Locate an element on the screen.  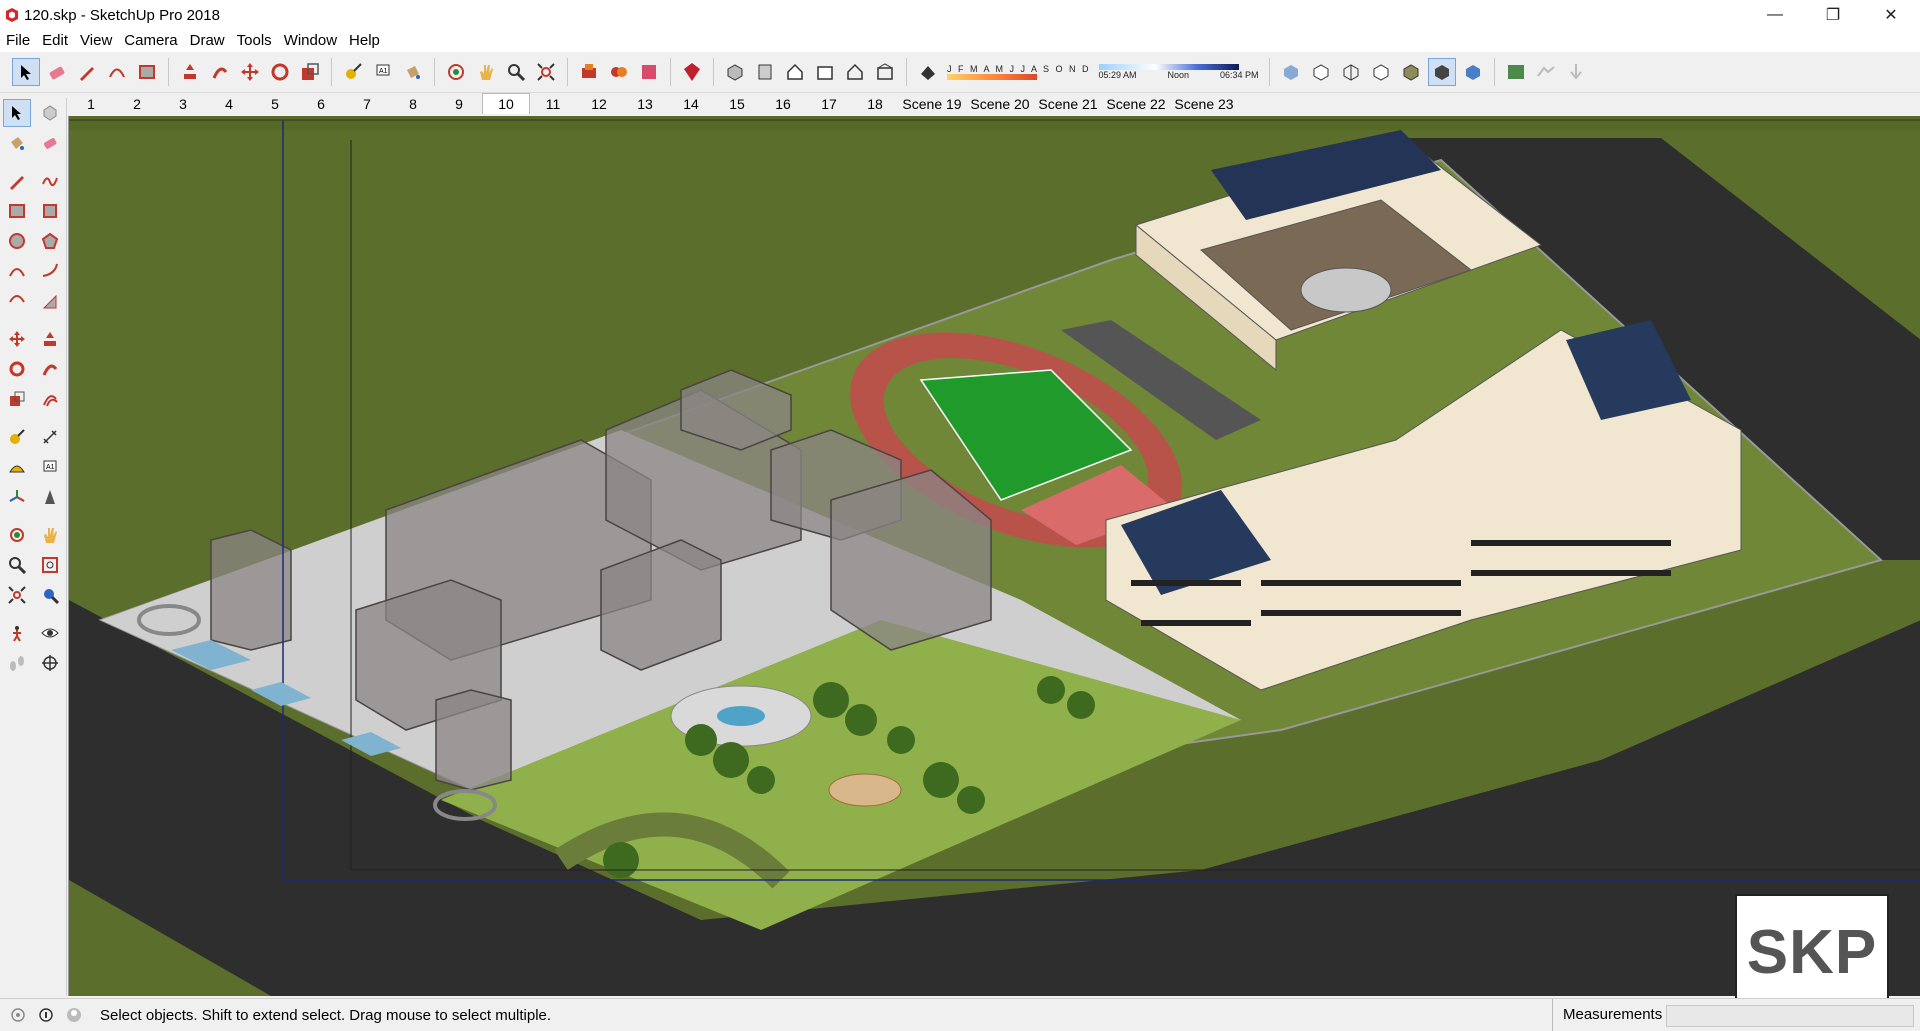
menu-file: File is located at coordinates (18, 41).